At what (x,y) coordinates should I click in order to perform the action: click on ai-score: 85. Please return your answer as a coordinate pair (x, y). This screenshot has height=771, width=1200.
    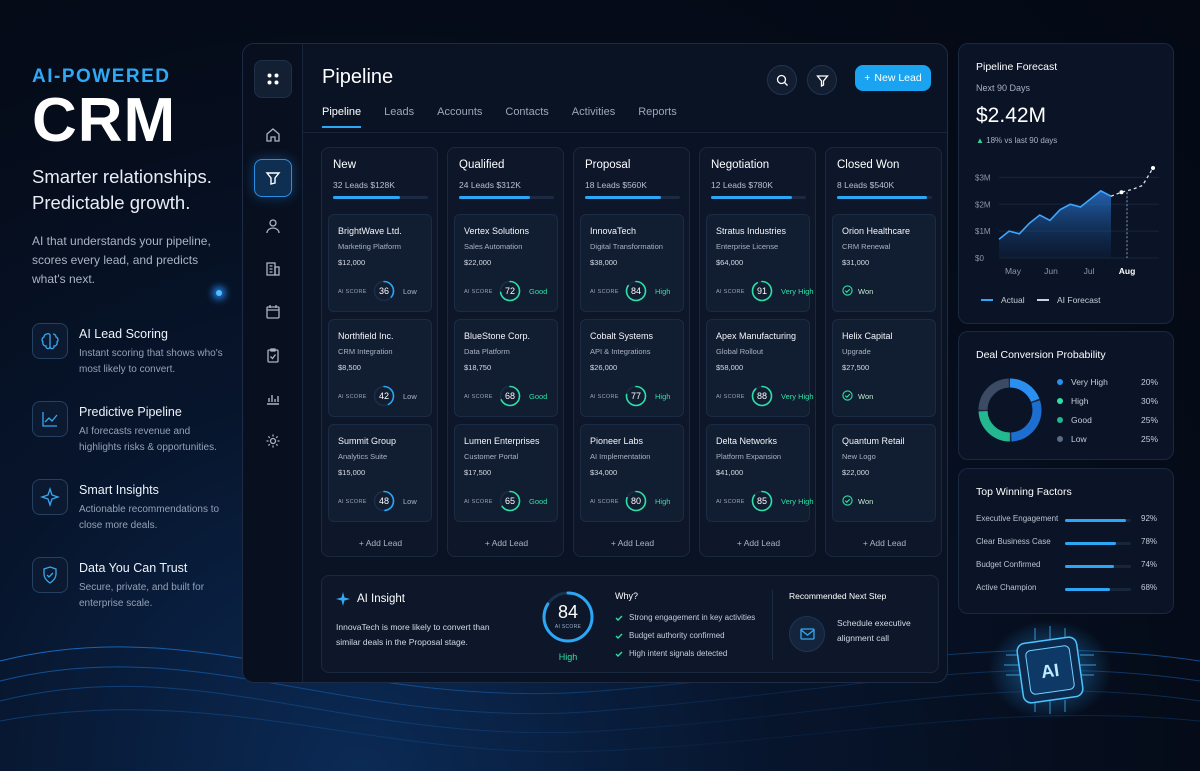
    Looking at the image, I should click on (761, 501).